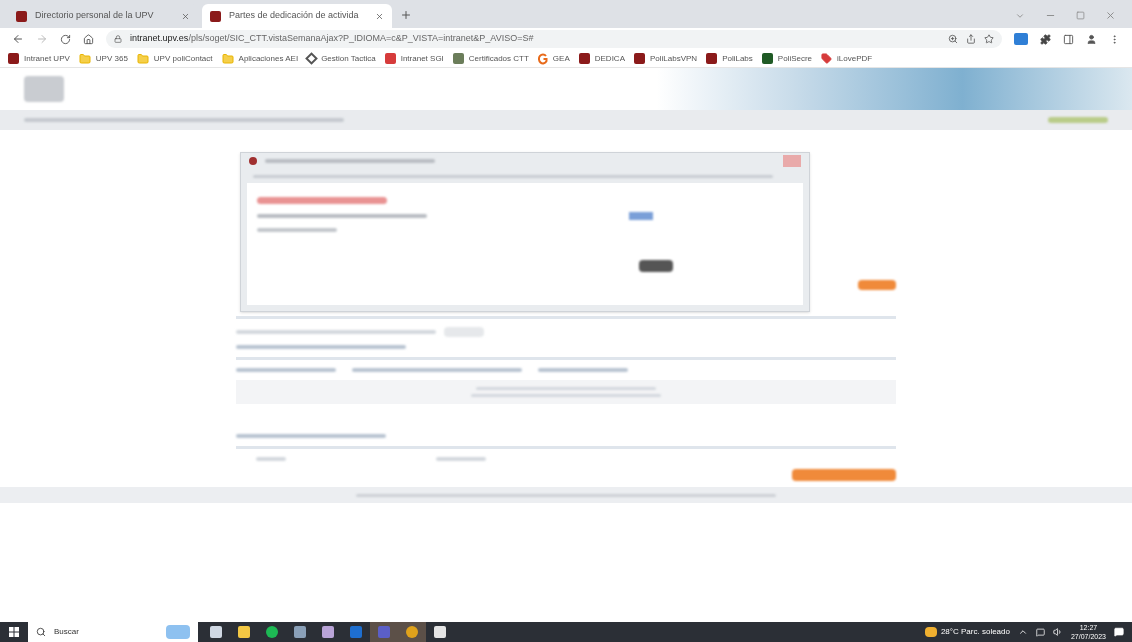  What do you see at coordinates (332, 39) in the screenshot?
I see `url-text: intranet.upv.es/pls/soget/SIC_CTT.vistaSemanaAjax?P_IDIOMA=c&P_VISTA=intranet&P_AVISO=S#` at bounding box center [332, 39].